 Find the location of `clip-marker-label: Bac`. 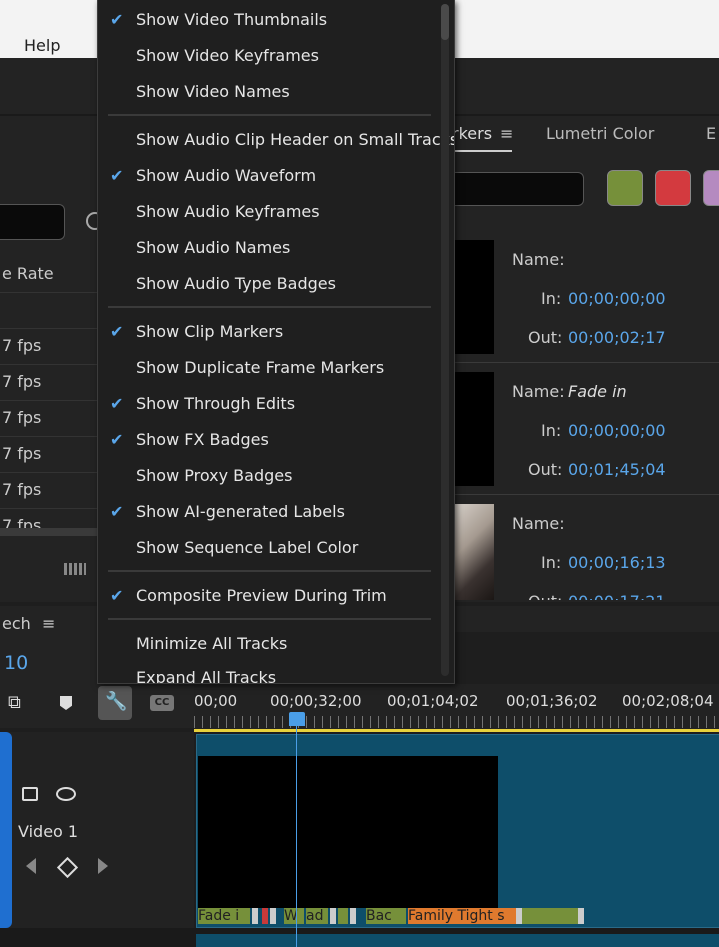

clip-marker-label: Bac is located at coordinates (386, 916).